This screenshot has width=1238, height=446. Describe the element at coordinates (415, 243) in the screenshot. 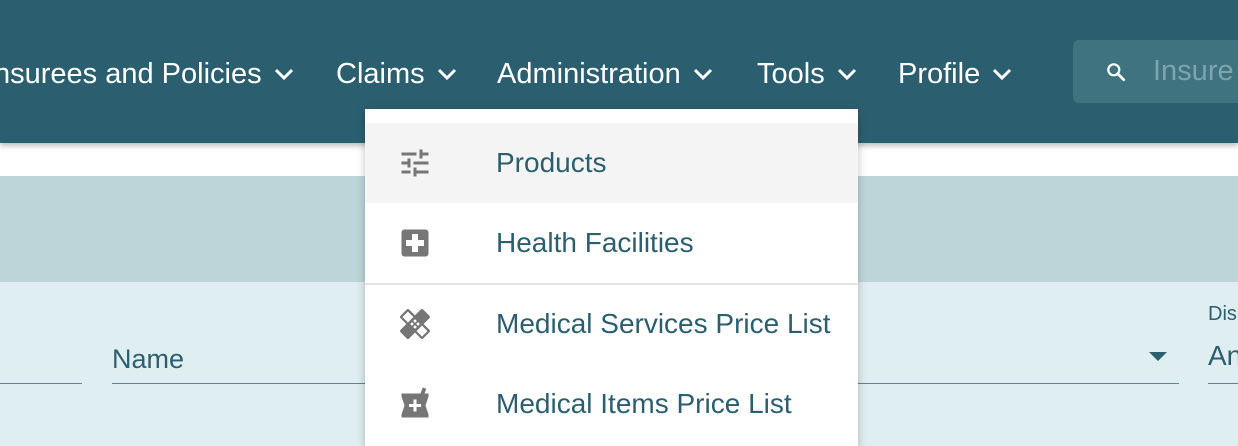

I see `local-hospital-icon` at that location.